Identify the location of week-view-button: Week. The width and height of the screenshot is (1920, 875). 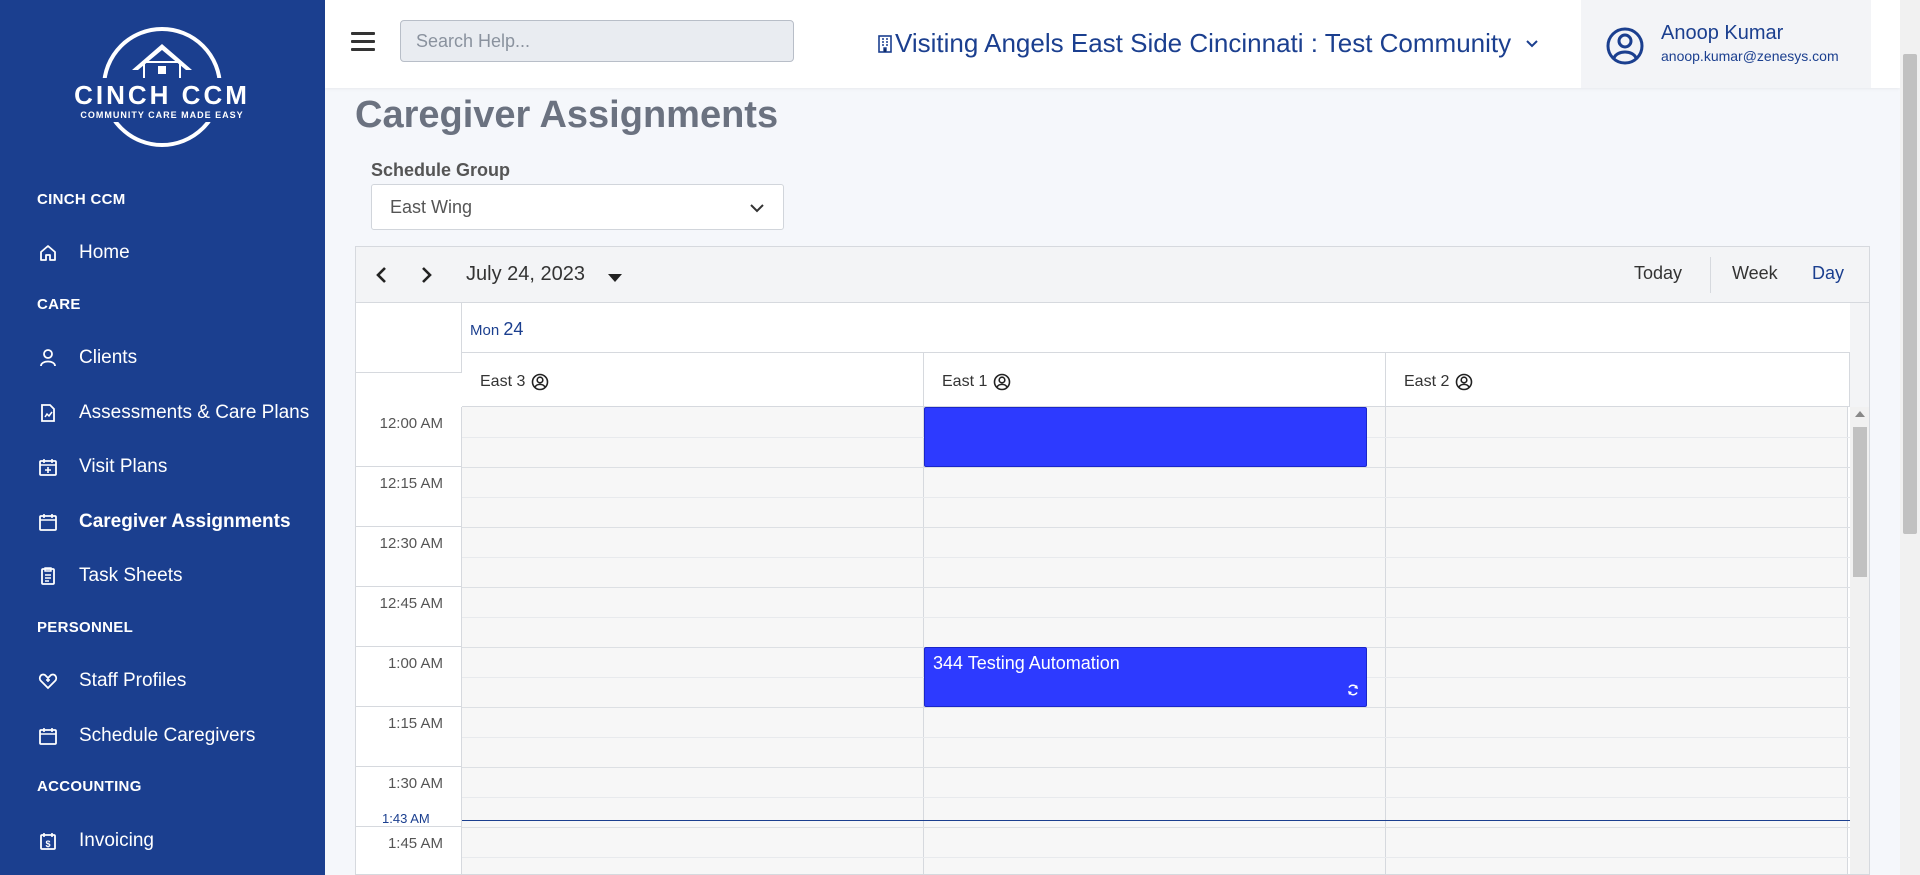
(1755, 273).